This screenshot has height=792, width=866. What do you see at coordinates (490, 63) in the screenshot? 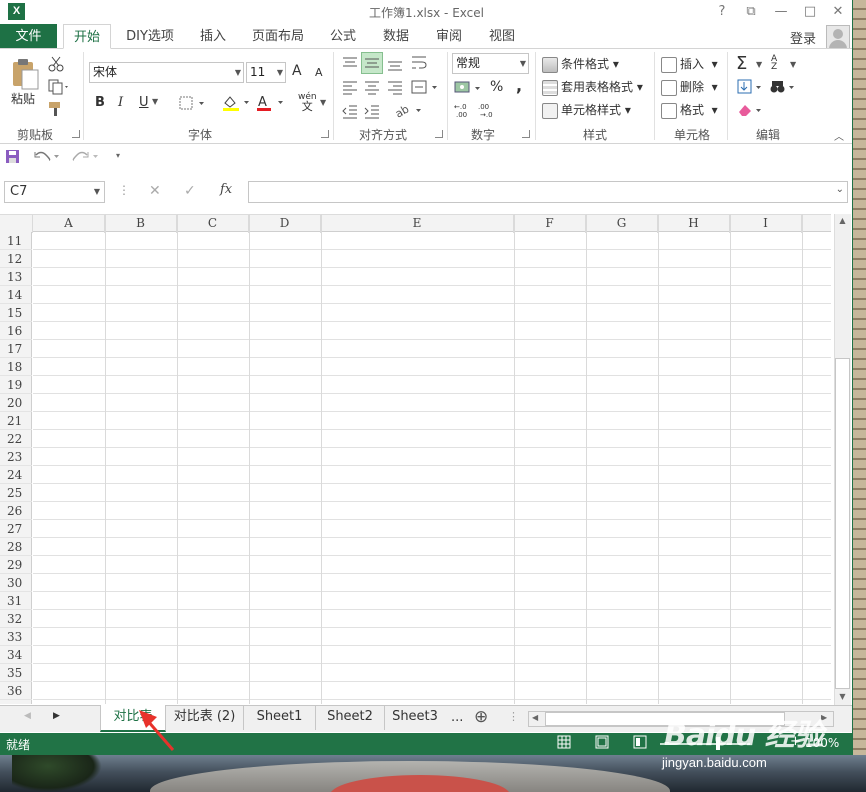
I see `number-format-select: 常规 ▼` at bounding box center [490, 63].